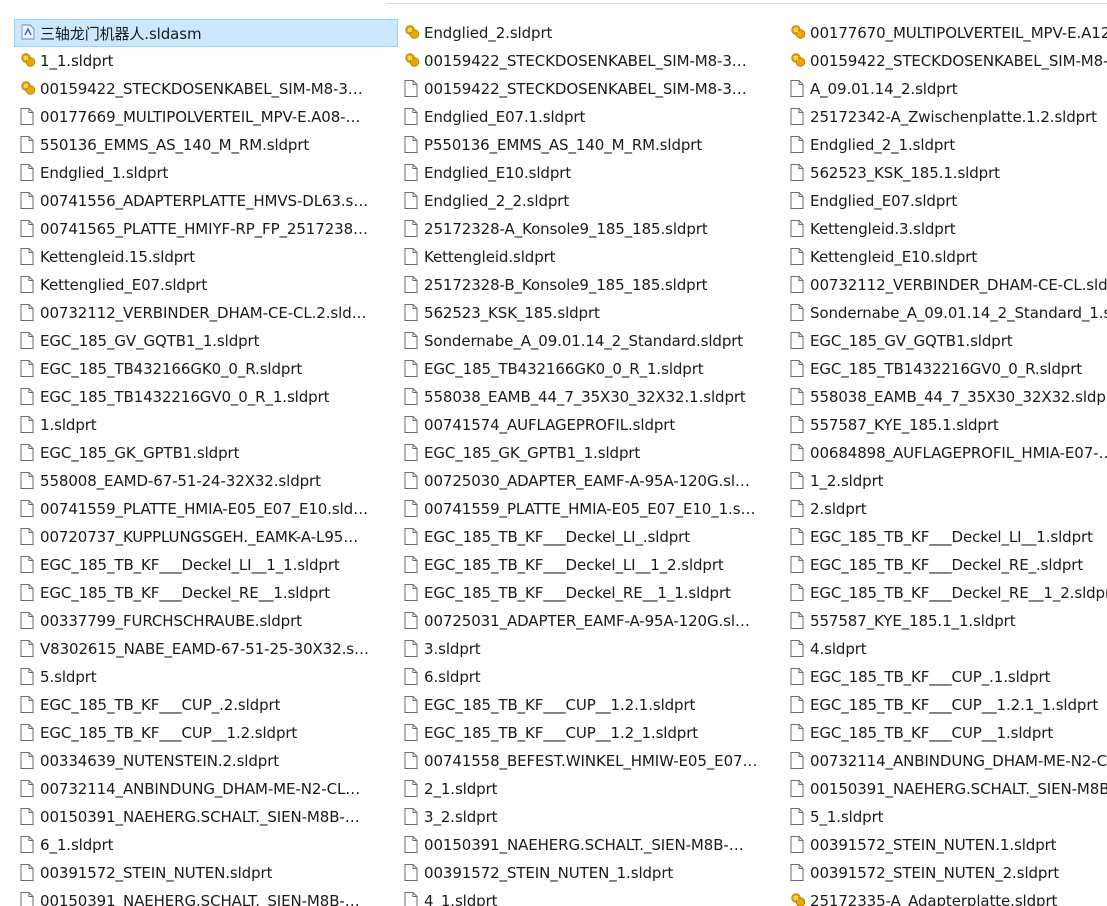  Describe the element at coordinates (945, 229) in the screenshot. I see `file-item: Kettengleid.3.sldprt` at that location.